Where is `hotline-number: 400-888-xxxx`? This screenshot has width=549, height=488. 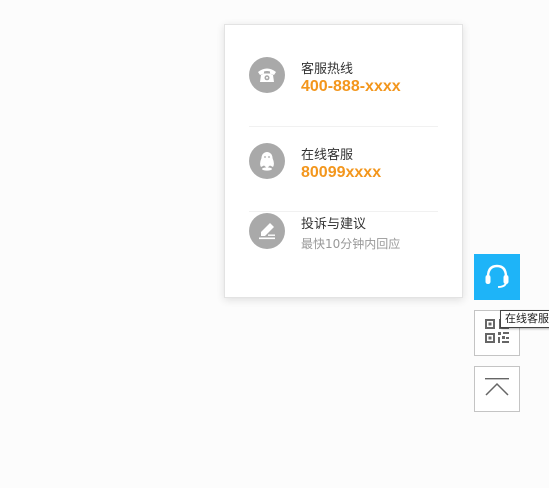 hotline-number: 400-888-xxxx is located at coordinates (351, 87).